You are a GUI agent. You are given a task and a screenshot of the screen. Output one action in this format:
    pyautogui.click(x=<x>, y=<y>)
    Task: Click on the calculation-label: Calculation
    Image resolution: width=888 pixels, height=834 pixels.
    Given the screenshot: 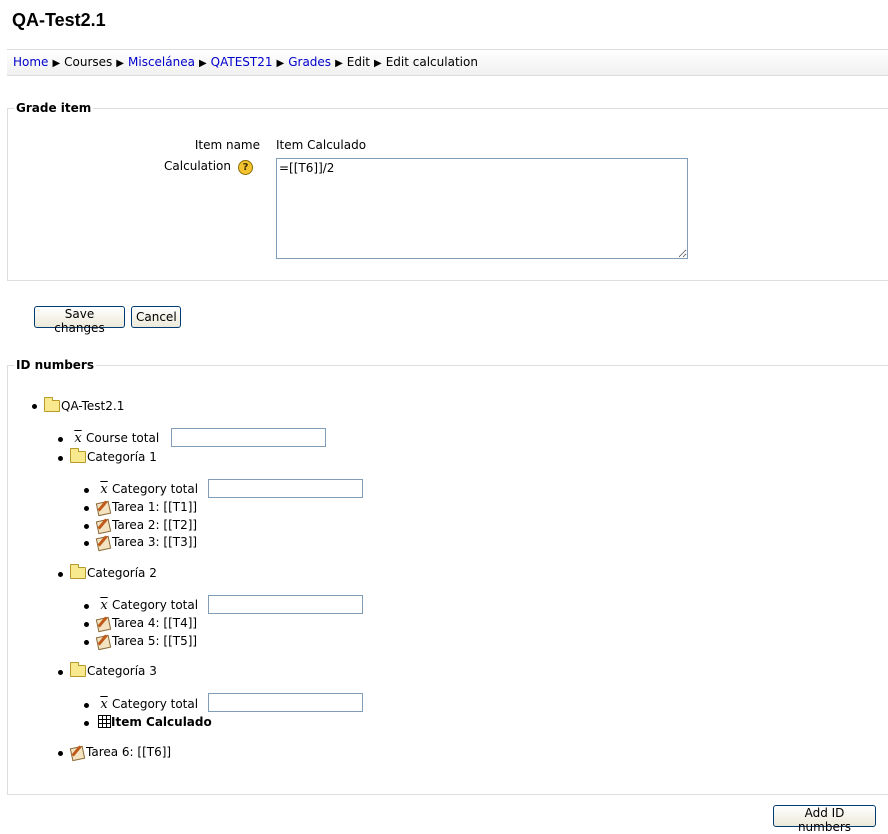 What is the action you would take?
    pyautogui.click(x=197, y=166)
    